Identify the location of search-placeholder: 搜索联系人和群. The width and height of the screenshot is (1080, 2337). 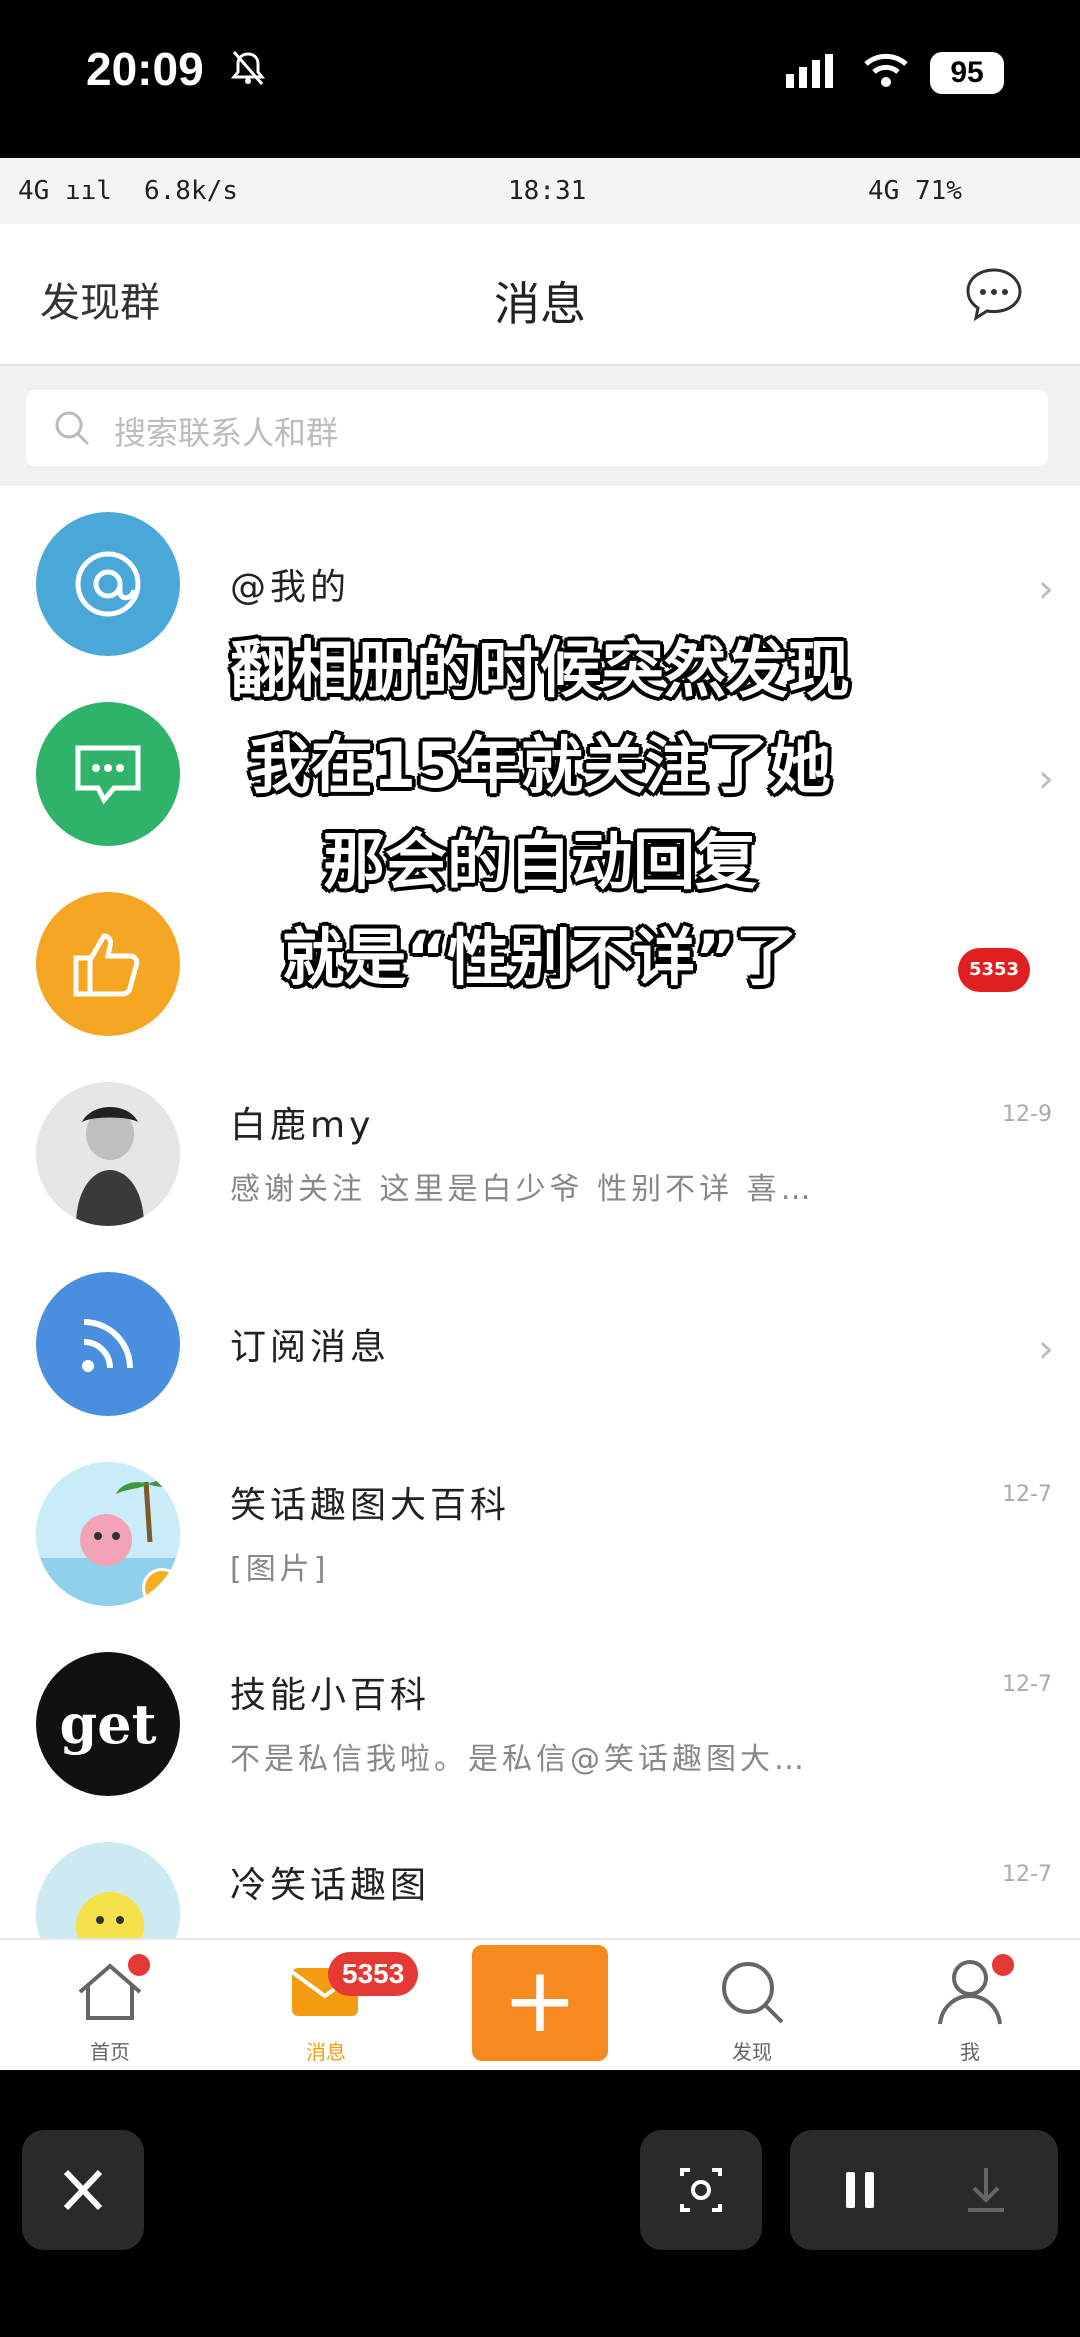
(226, 433).